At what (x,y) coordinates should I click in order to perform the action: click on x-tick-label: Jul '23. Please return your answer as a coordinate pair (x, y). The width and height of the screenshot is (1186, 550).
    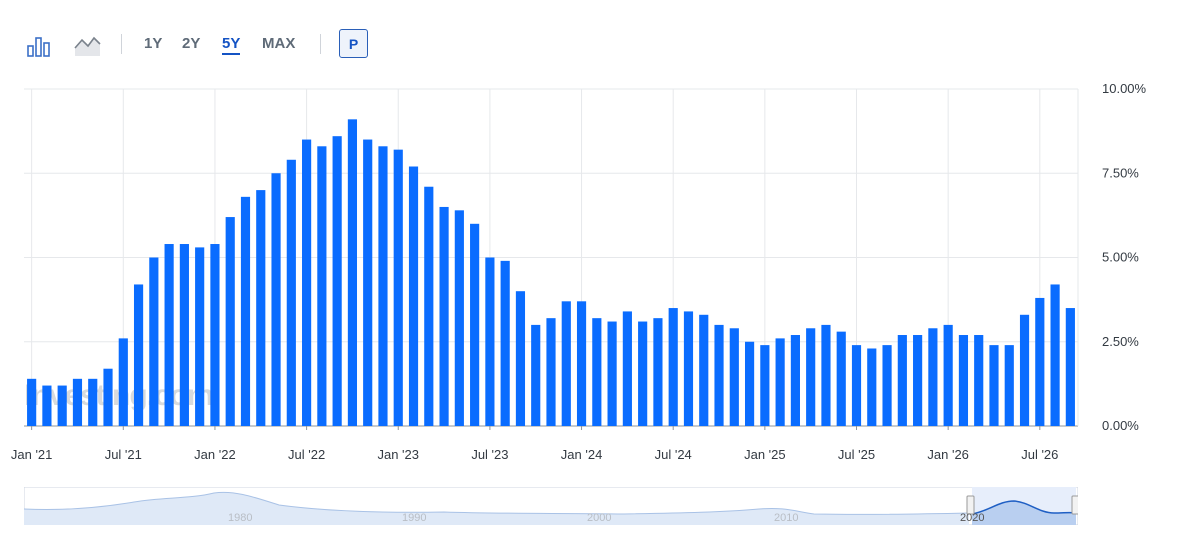
    Looking at the image, I should click on (489, 454).